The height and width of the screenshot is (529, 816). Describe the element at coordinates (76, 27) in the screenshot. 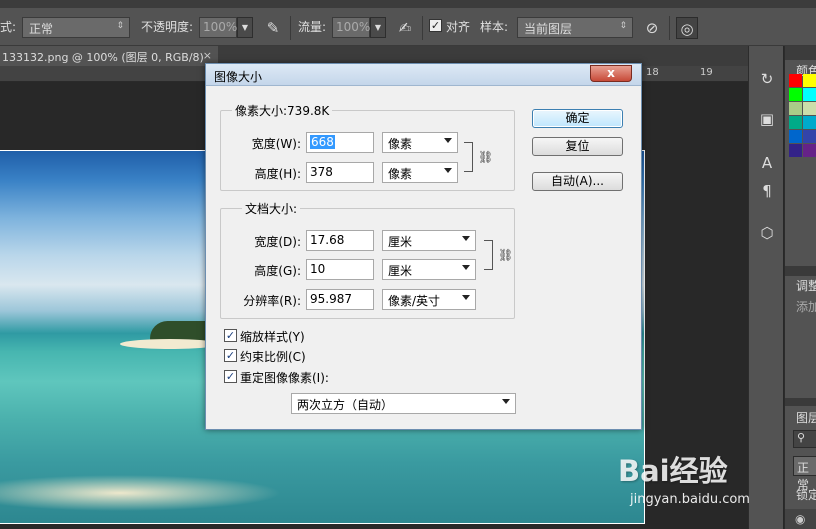

I see `mode-select: 正常 ⇕` at that location.